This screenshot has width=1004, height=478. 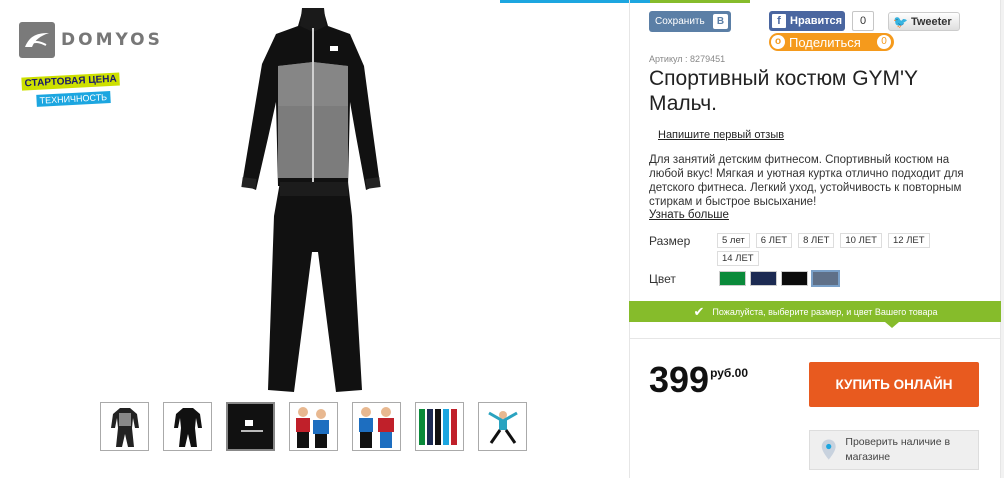 What do you see at coordinates (778, 42) in the screenshot?
I see `odnoklassniki-icon: o` at bounding box center [778, 42].